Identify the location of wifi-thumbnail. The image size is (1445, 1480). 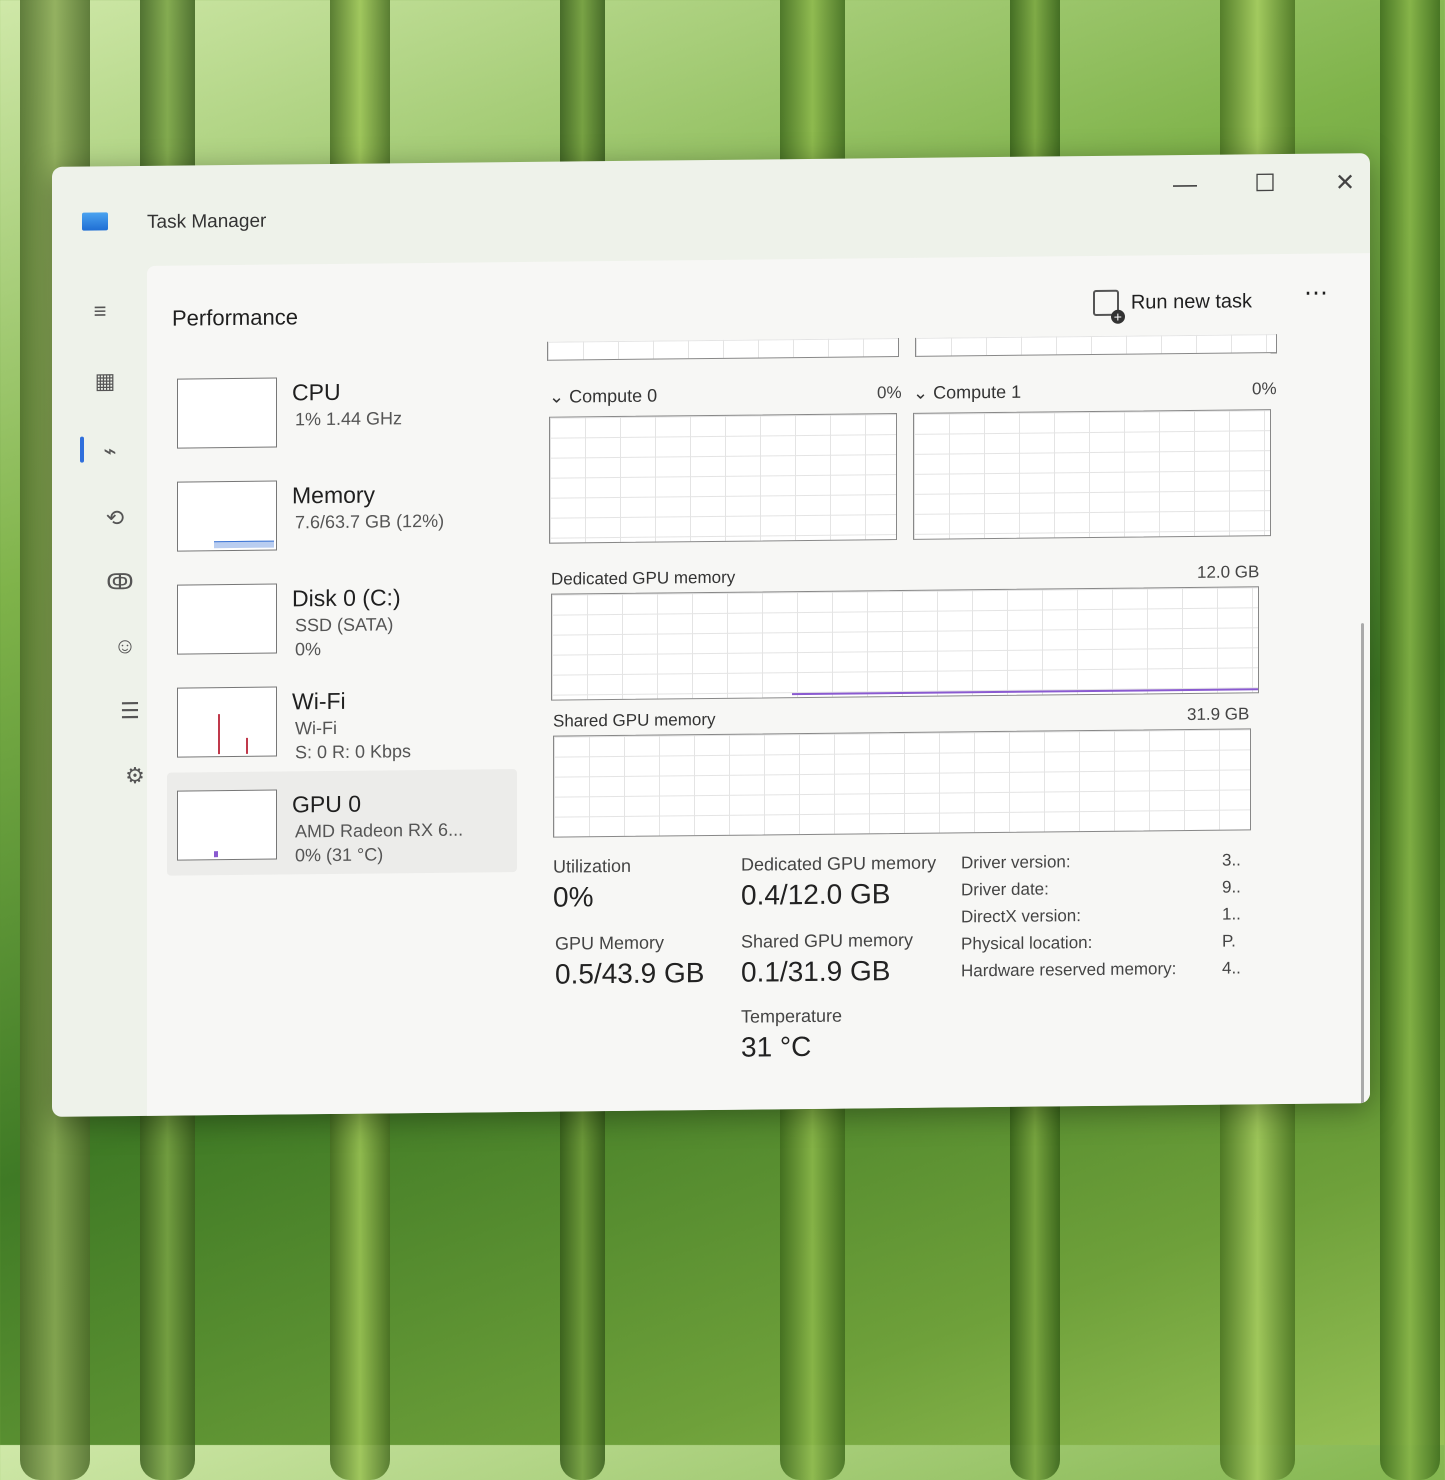
(227, 722).